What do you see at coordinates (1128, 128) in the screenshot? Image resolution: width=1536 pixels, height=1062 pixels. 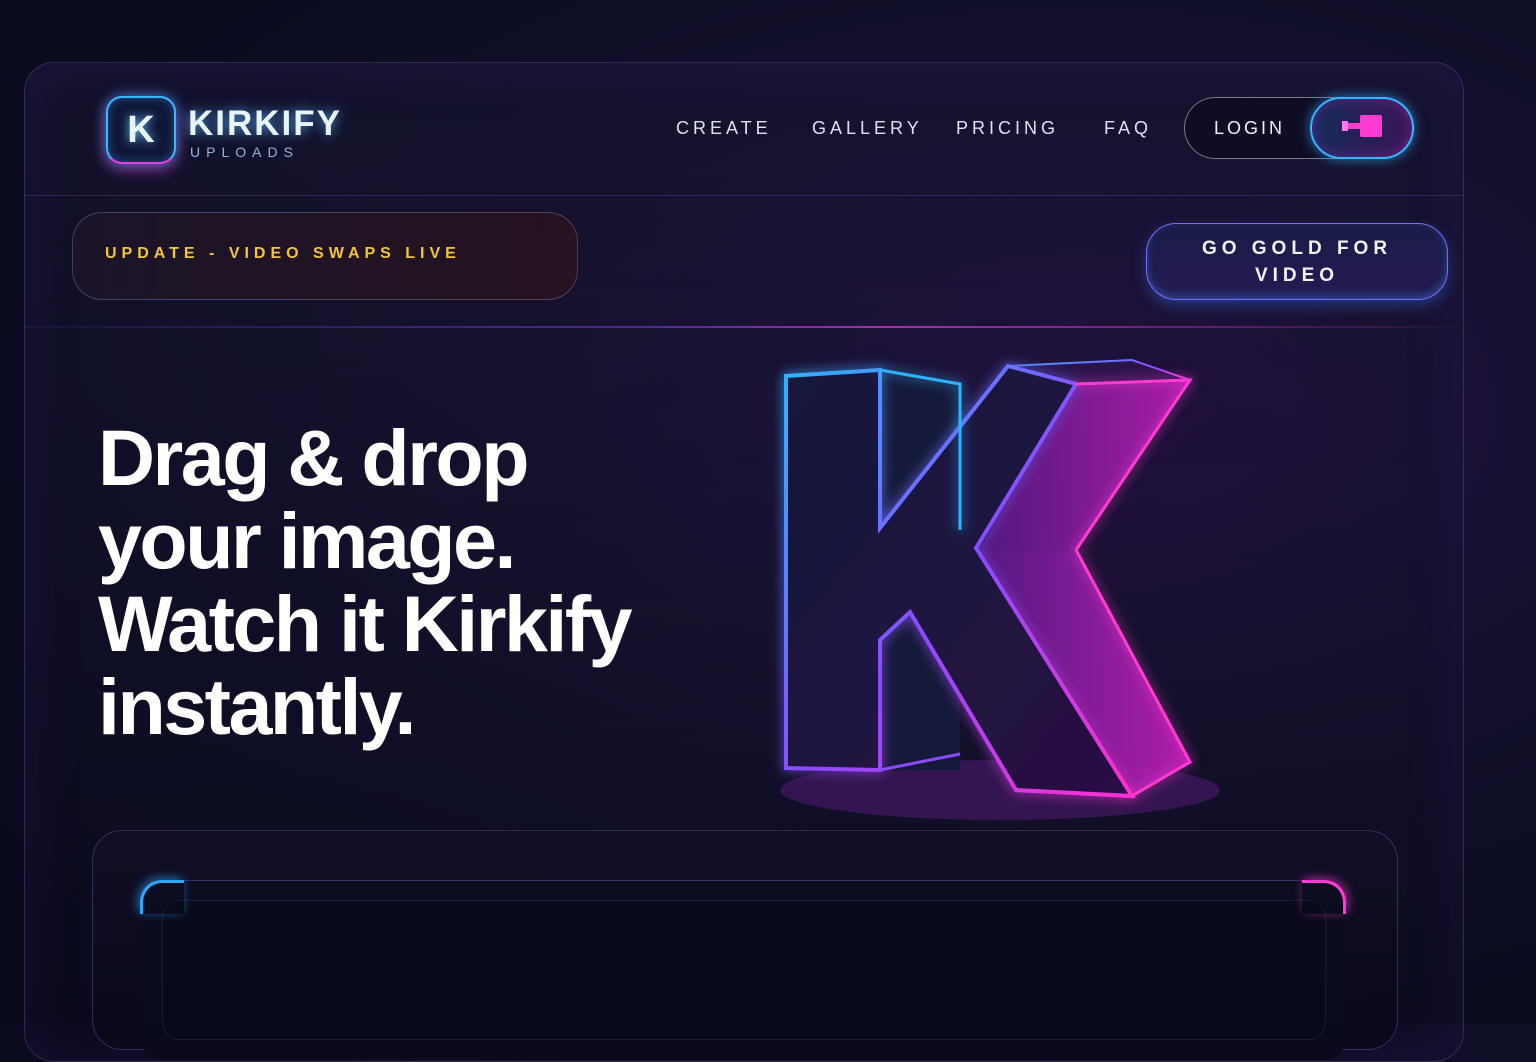 I see `nav-faq: FAQ` at bounding box center [1128, 128].